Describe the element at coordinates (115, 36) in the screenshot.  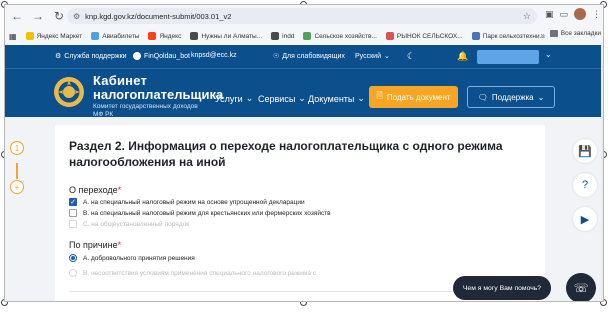
I see `bookmark-item: Авиабилеты` at that location.